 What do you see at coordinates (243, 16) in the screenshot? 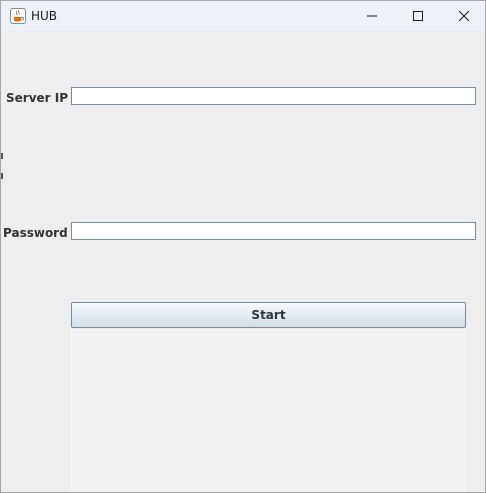
I see `title-bar: HUB` at bounding box center [243, 16].